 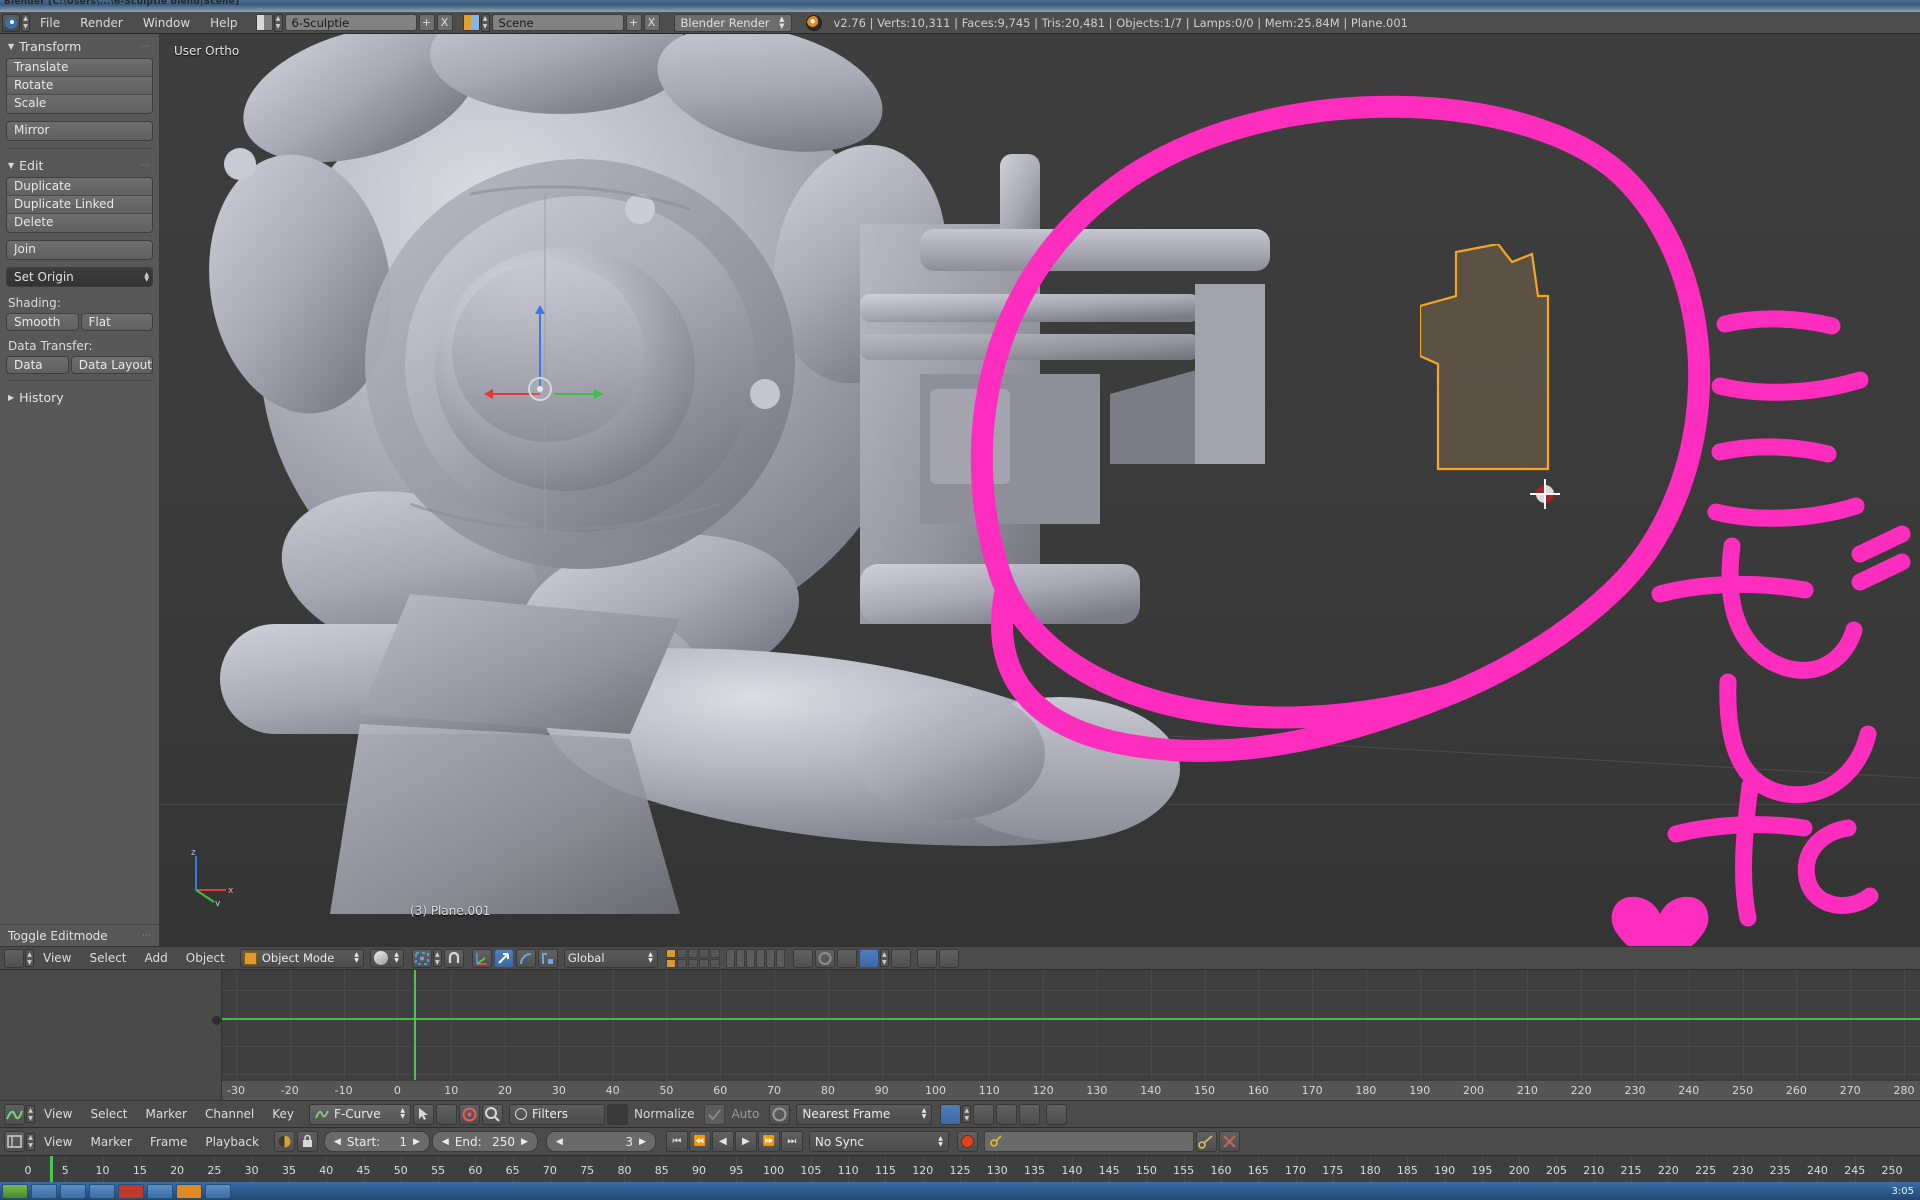 I want to click on fcurve-mode-dropdown: F-Curve ▲ ▼, so click(x=360, y=1114).